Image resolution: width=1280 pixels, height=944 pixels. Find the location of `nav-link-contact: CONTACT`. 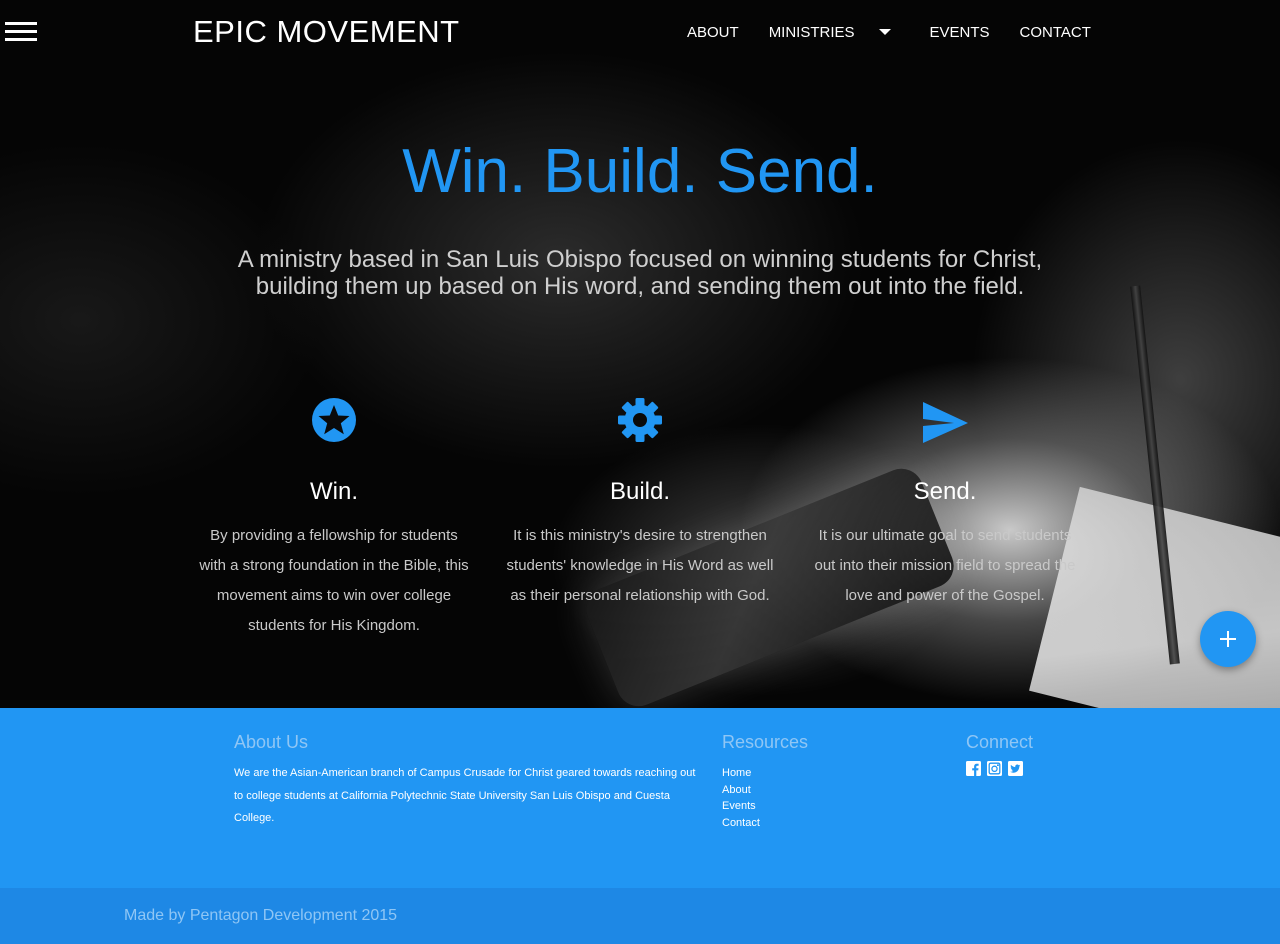

nav-link-contact: CONTACT is located at coordinates (1055, 32).